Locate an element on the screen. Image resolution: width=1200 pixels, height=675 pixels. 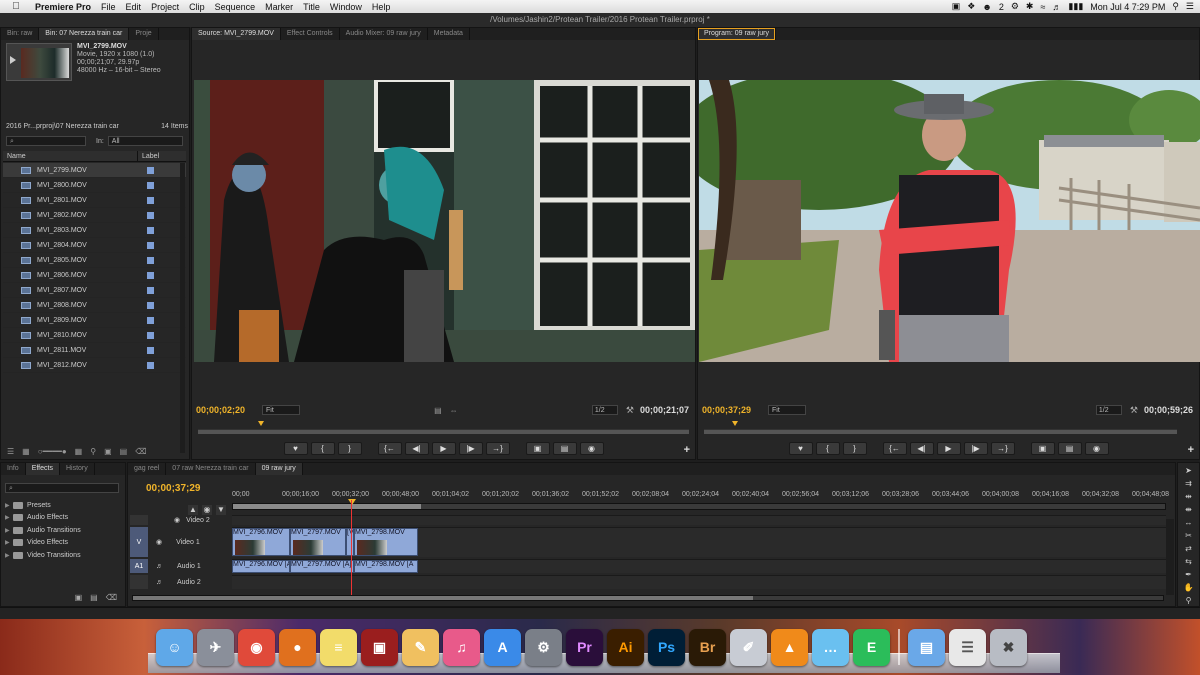
menu-sequence: Sequence is located at coordinates (235, 7).